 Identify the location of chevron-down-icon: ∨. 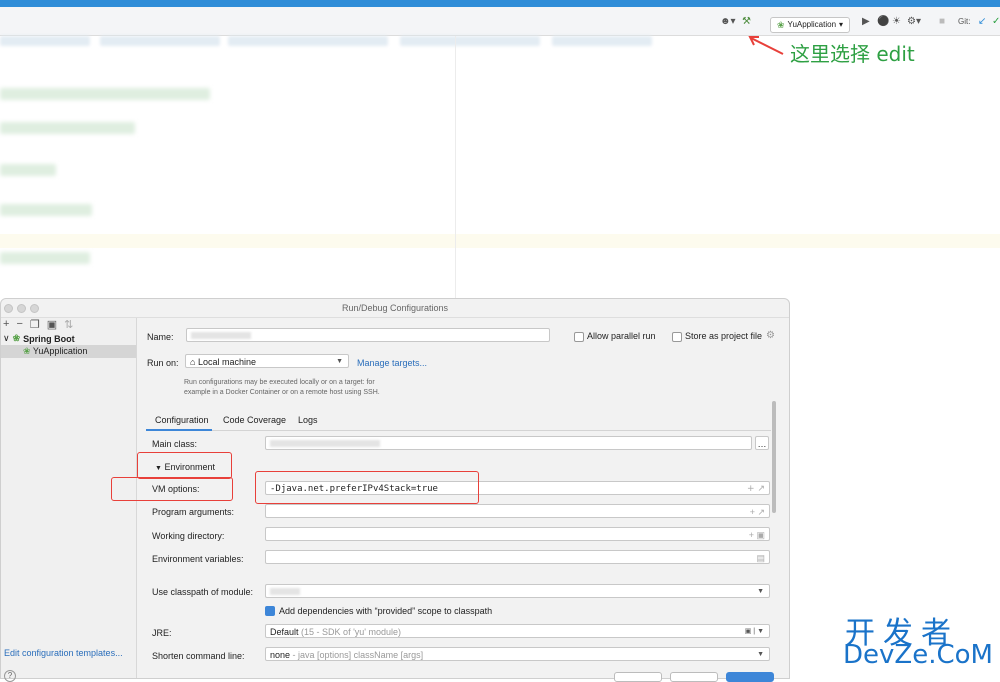
(6, 338).